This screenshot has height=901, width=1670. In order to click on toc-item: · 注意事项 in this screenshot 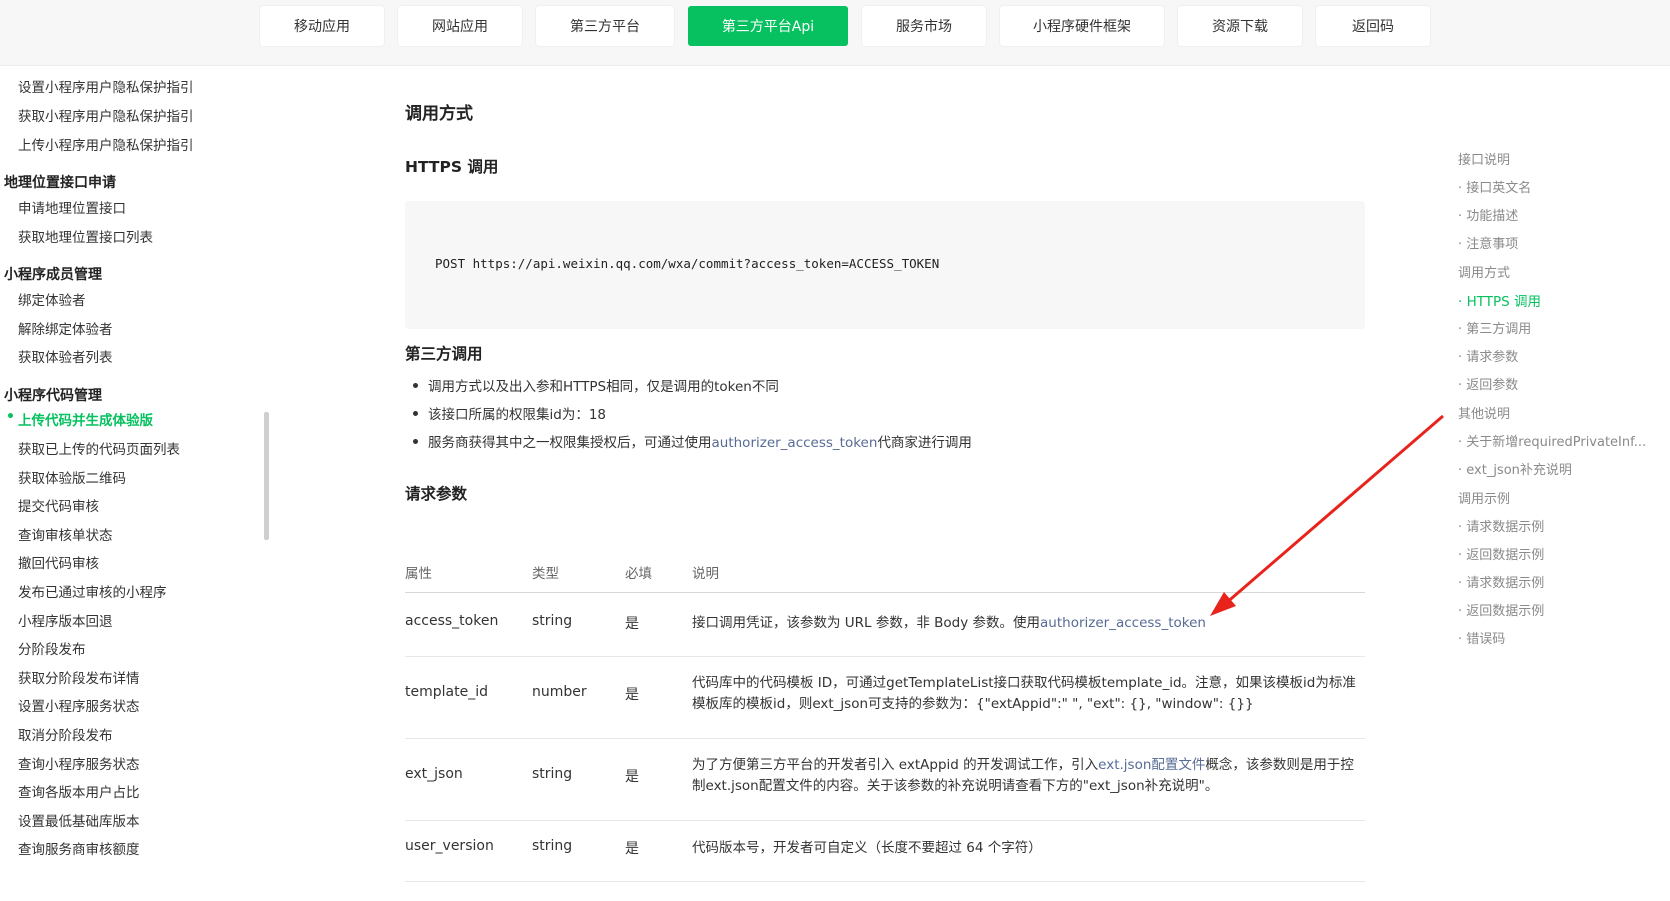, I will do `click(1488, 242)`.